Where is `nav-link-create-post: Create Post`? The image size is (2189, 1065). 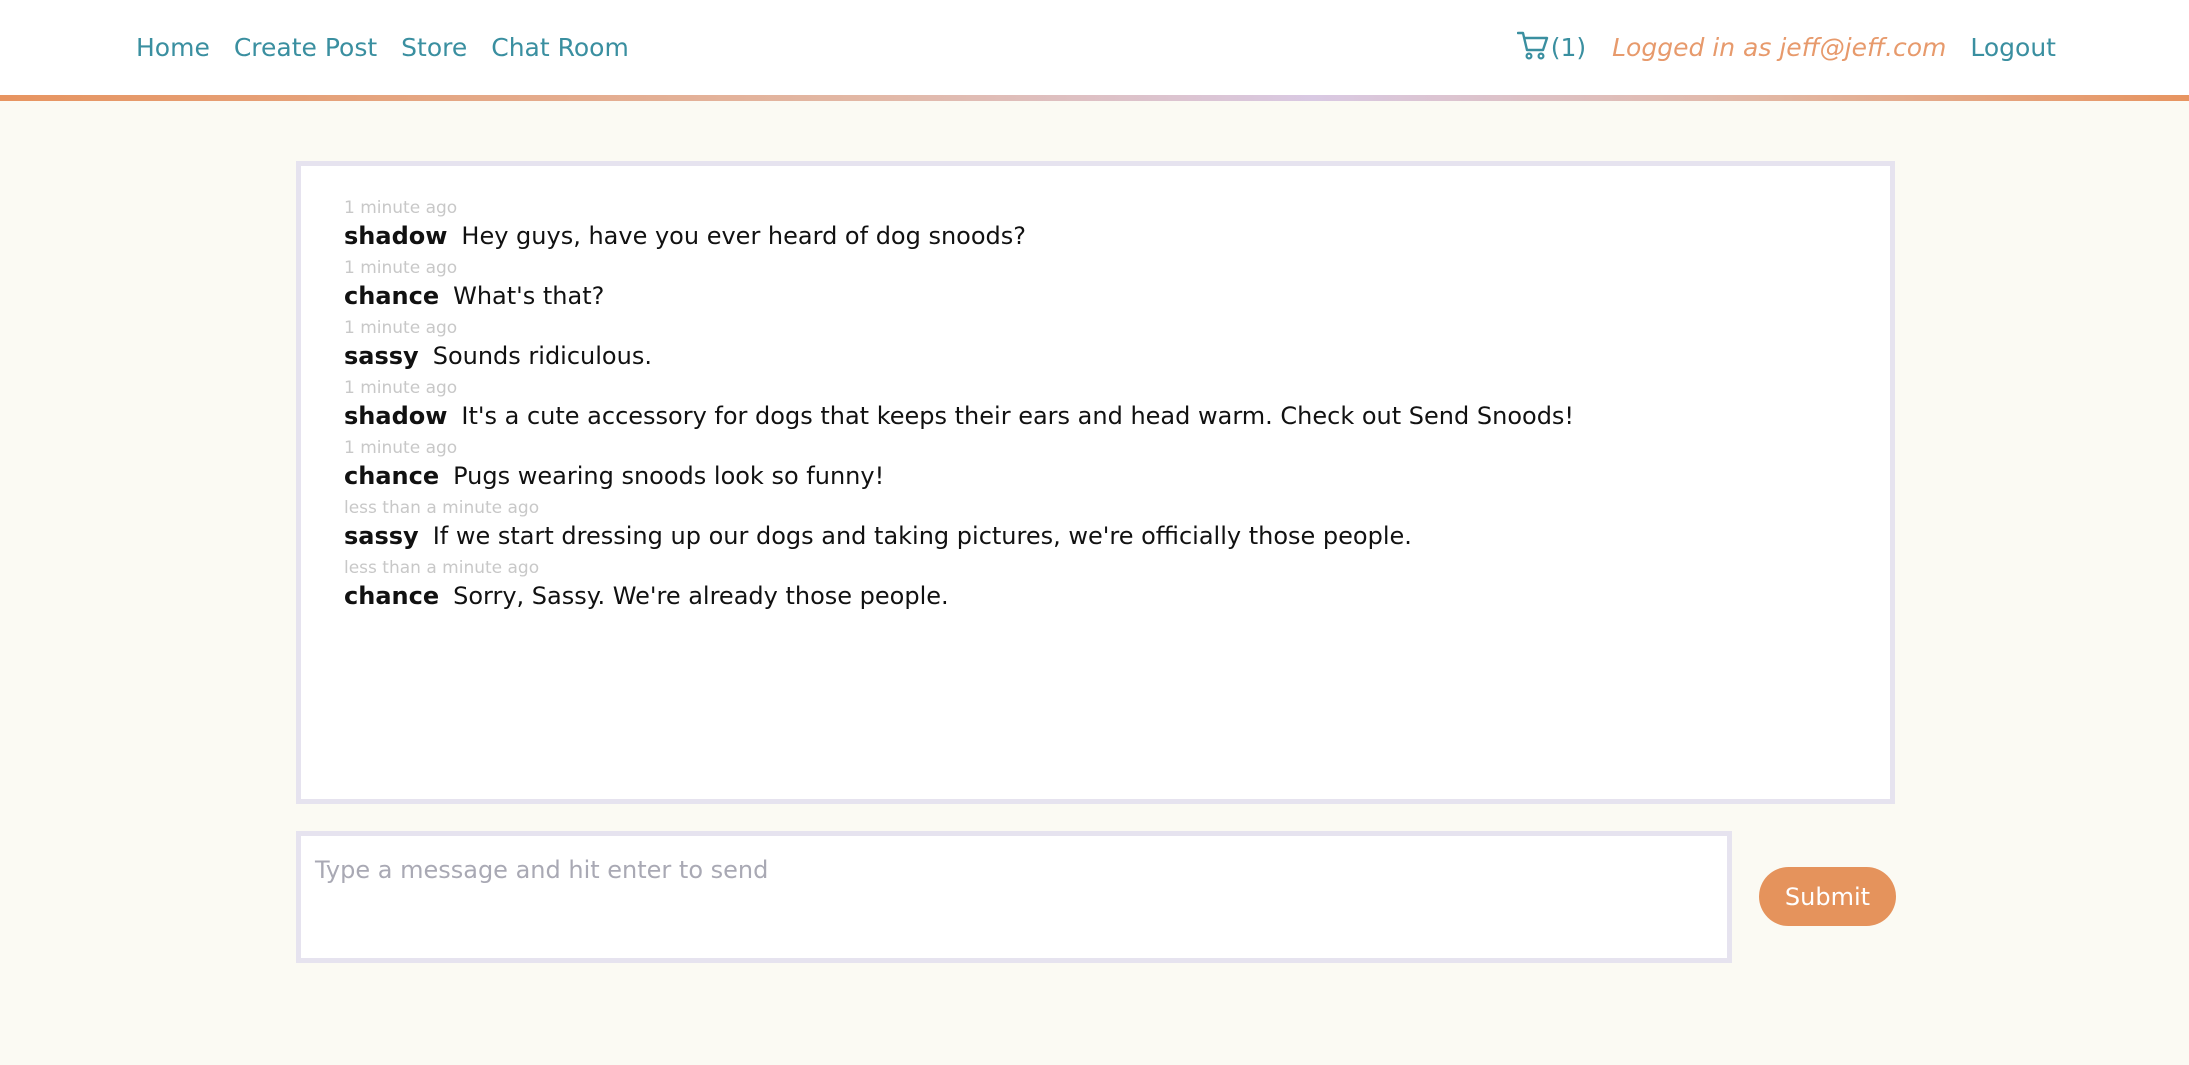
nav-link-create-post: Create Post is located at coordinates (305, 47).